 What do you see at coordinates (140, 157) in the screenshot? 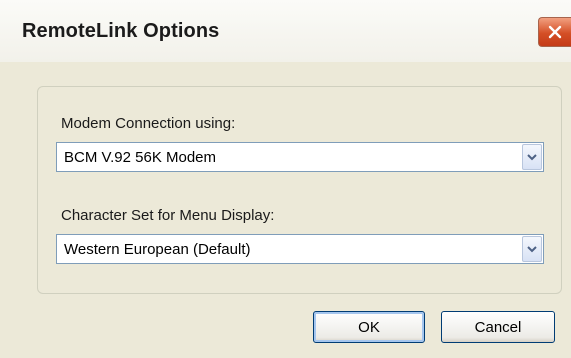
I see `modem-select-value: BCM V.92 56K Modem` at bounding box center [140, 157].